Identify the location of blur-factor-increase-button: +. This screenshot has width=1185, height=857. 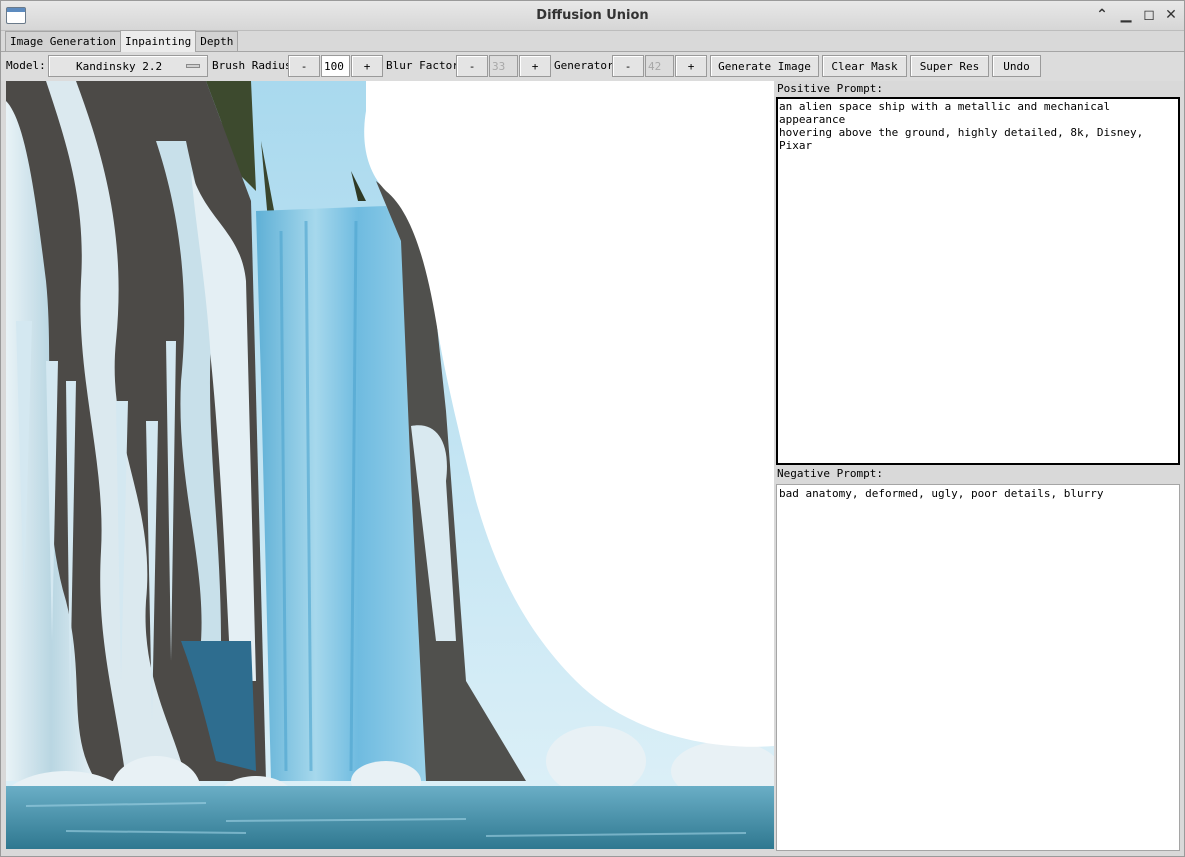
(535, 66).